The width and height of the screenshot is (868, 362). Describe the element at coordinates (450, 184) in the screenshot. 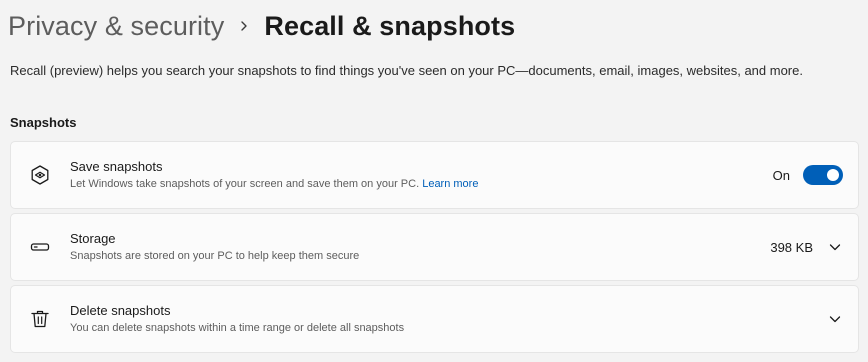

I see `learn-more-link: Learn more` at that location.